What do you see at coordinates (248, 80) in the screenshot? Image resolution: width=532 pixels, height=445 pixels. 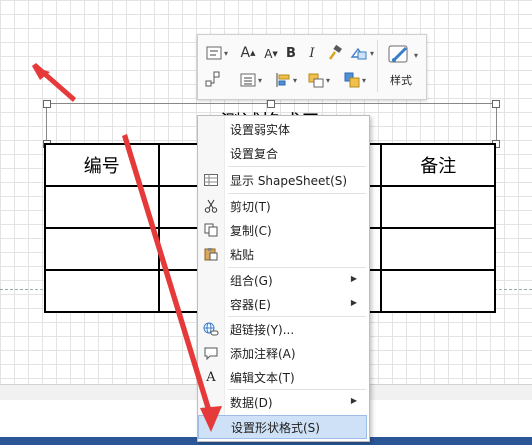 I see `paragraph-icon` at bounding box center [248, 80].